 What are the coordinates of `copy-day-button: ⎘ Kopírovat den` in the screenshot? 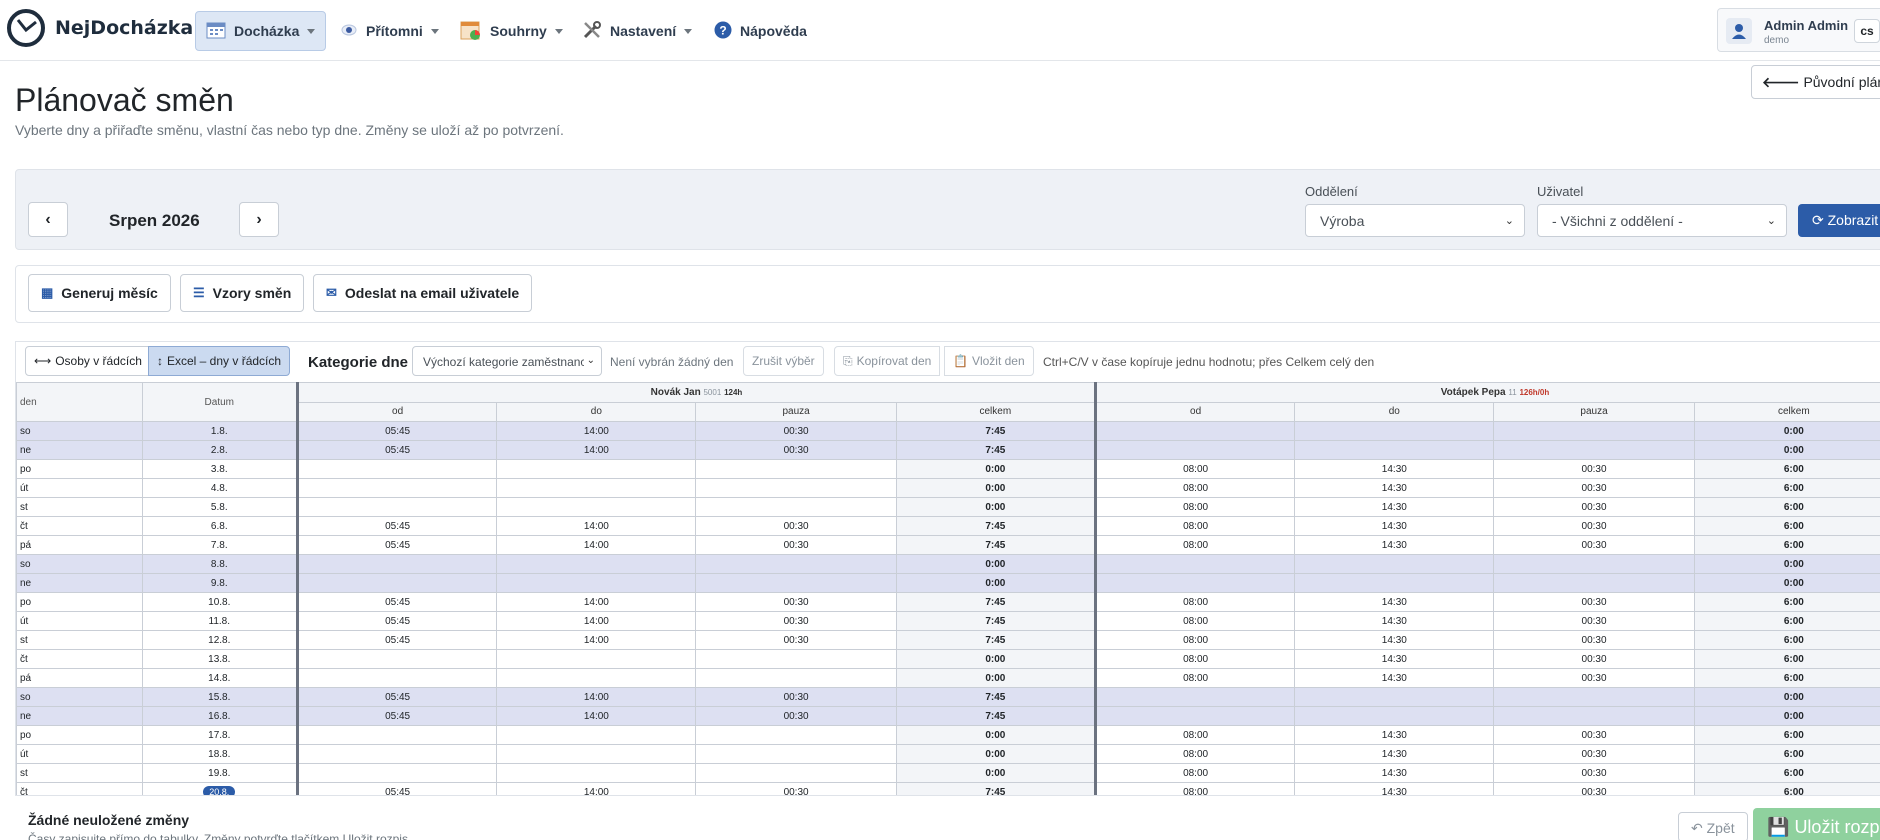 It's located at (887, 361).